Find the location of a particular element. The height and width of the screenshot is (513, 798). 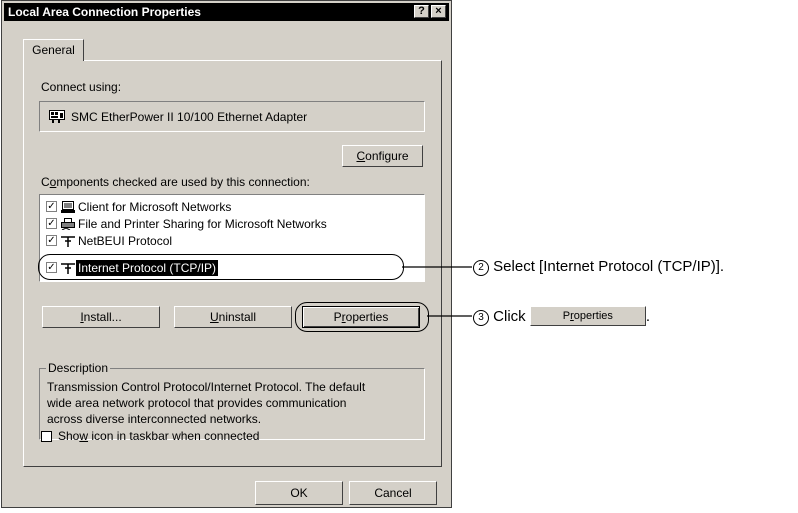

connect-using-label: Connect using: is located at coordinates (81, 87).